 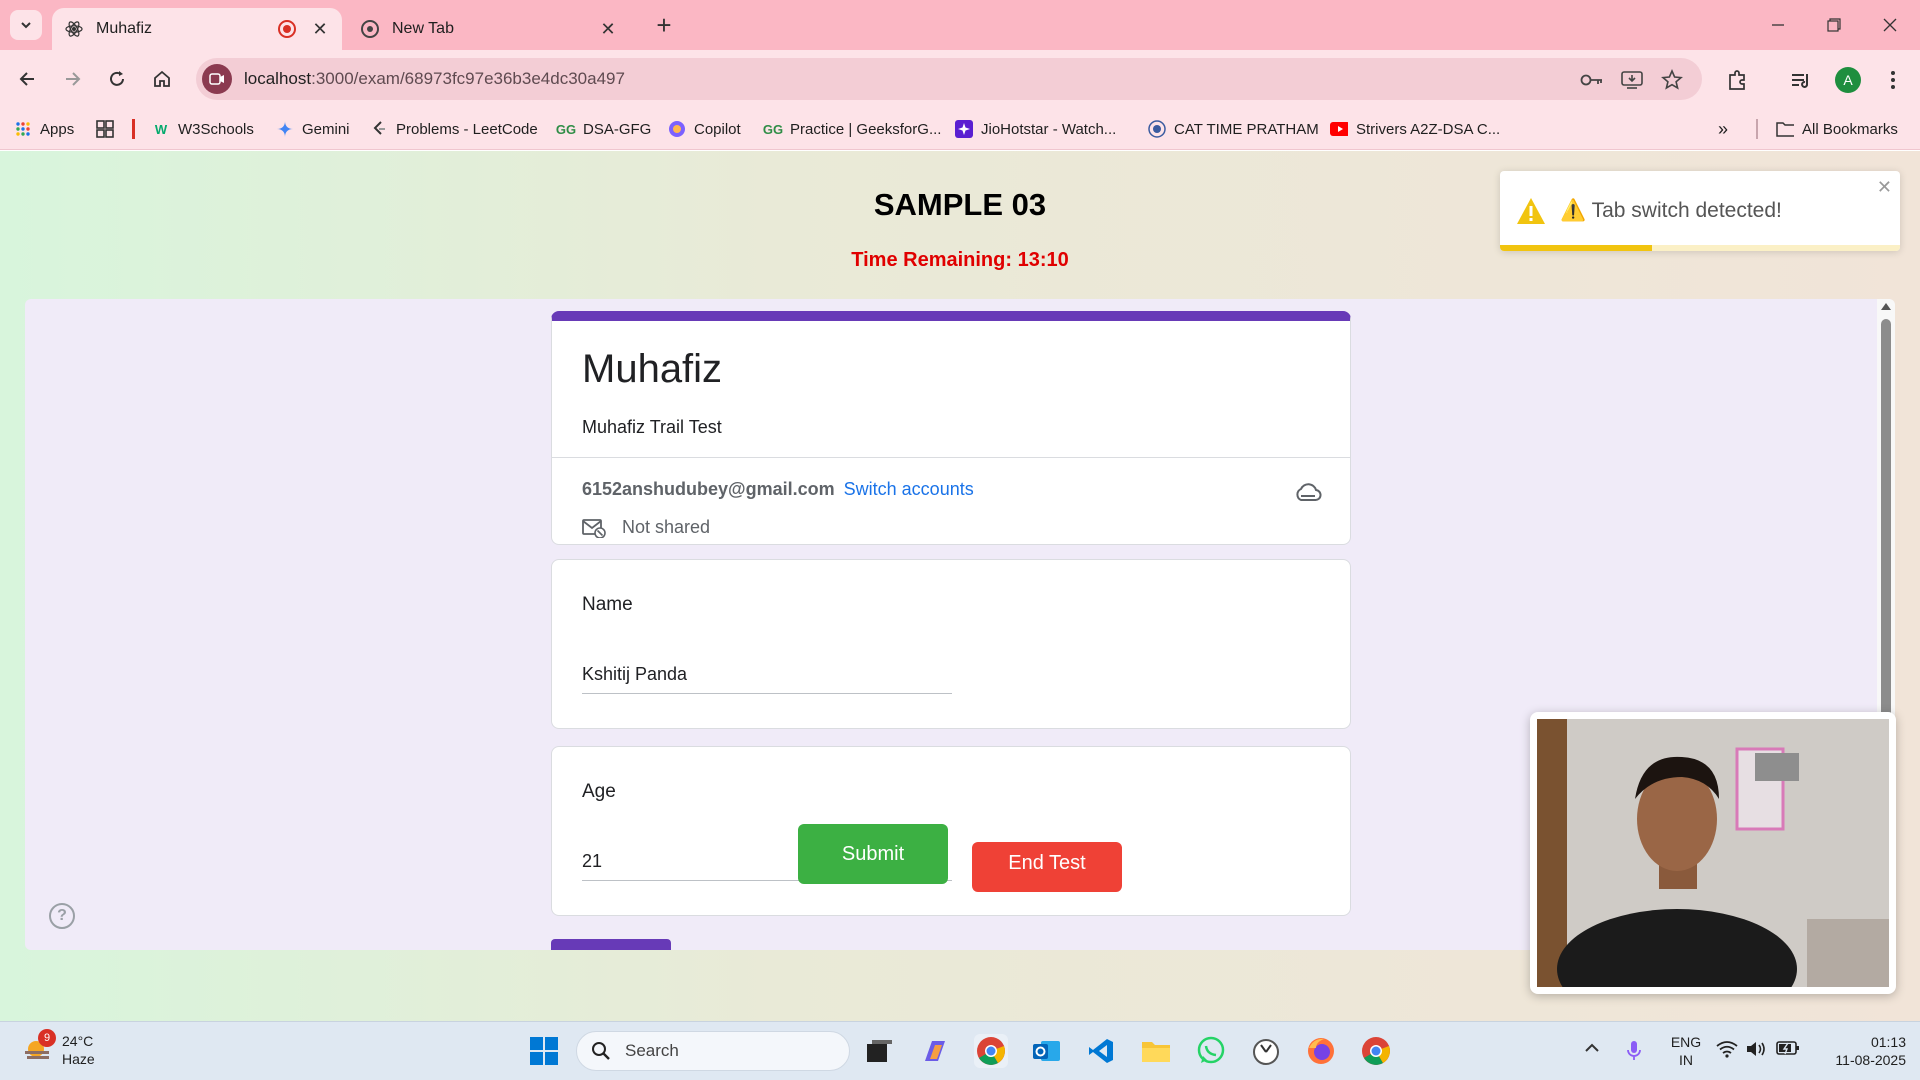 I want to click on time-remaining: Time Remaining: 13:10, so click(x=960, y=260).